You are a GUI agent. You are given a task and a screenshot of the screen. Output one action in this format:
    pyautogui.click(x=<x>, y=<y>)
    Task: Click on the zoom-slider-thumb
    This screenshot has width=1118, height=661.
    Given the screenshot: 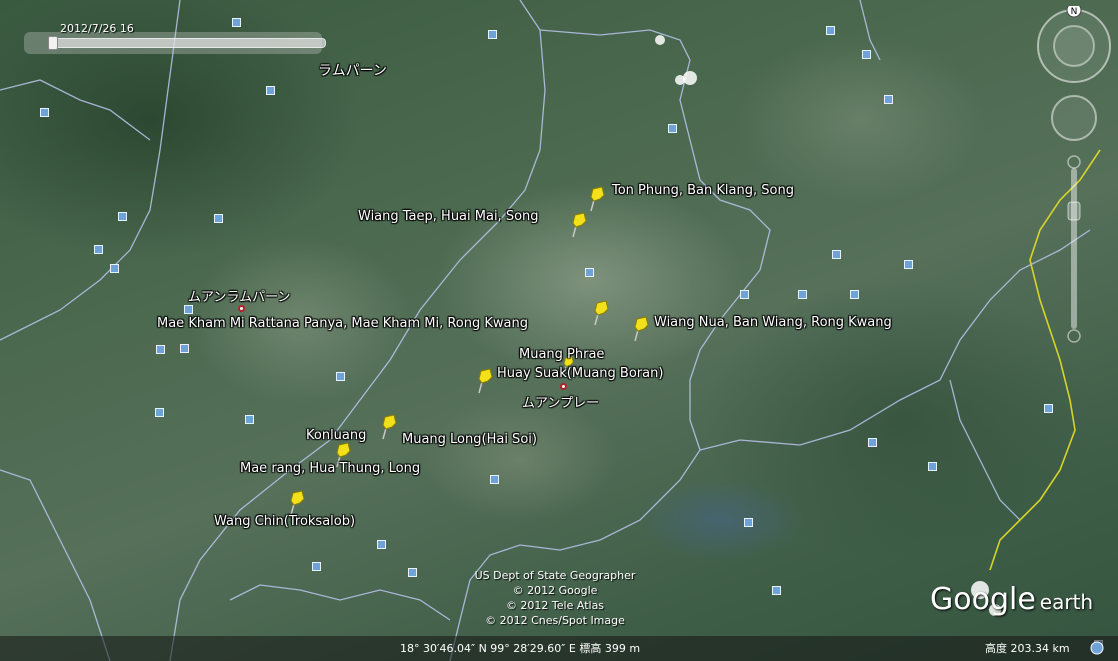 What is the action you would take?
    pyautogui.click(x=1074, y=211)
    